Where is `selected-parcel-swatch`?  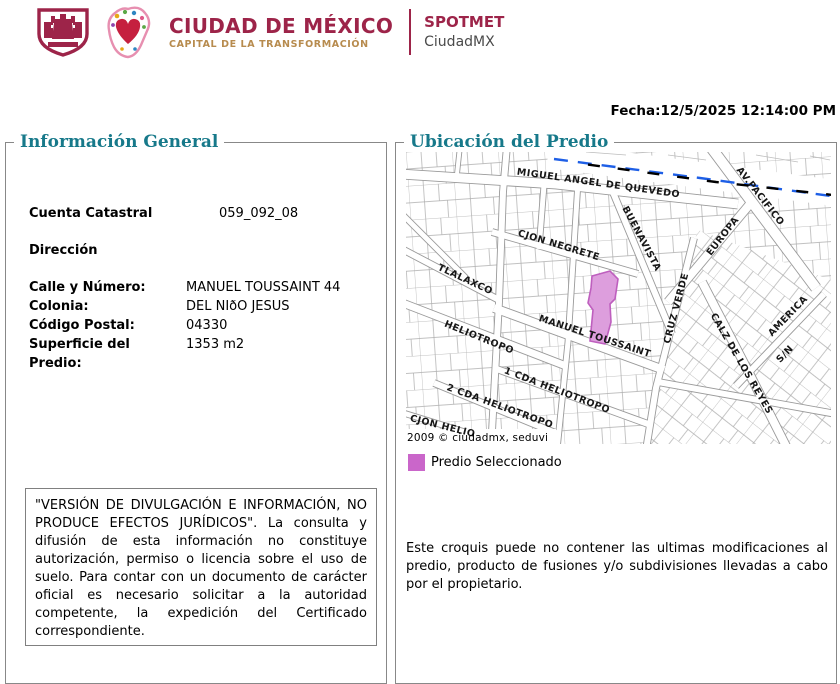
selected-parcel-swatch is located at coordinates (416, 462).